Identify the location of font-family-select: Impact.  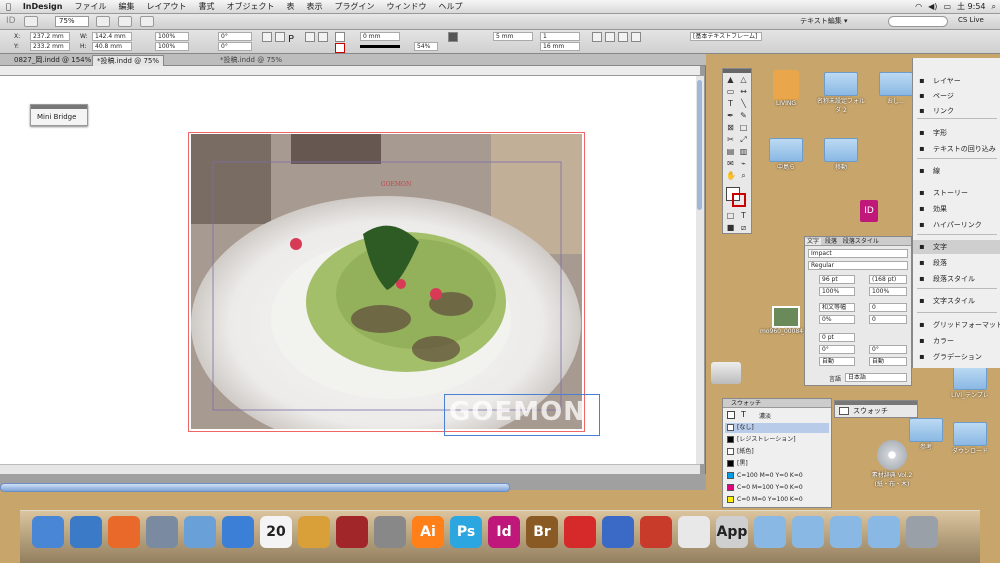
(858, 253).